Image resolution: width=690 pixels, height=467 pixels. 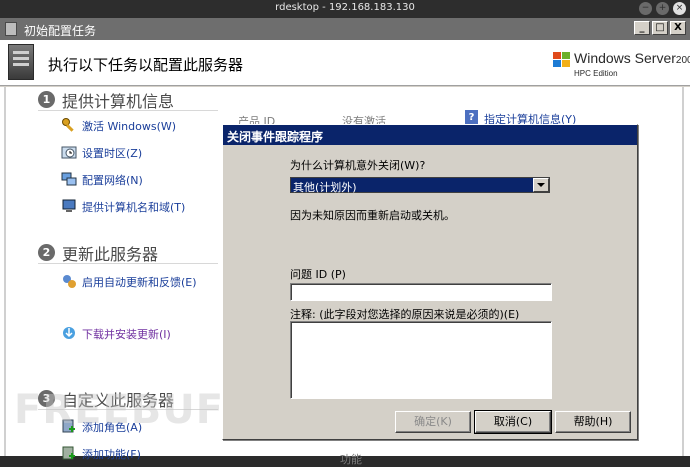 What do you see at coordinates (678, 28) in the screenshot?
I see `close-button: X` at bounding box center [678, 28].